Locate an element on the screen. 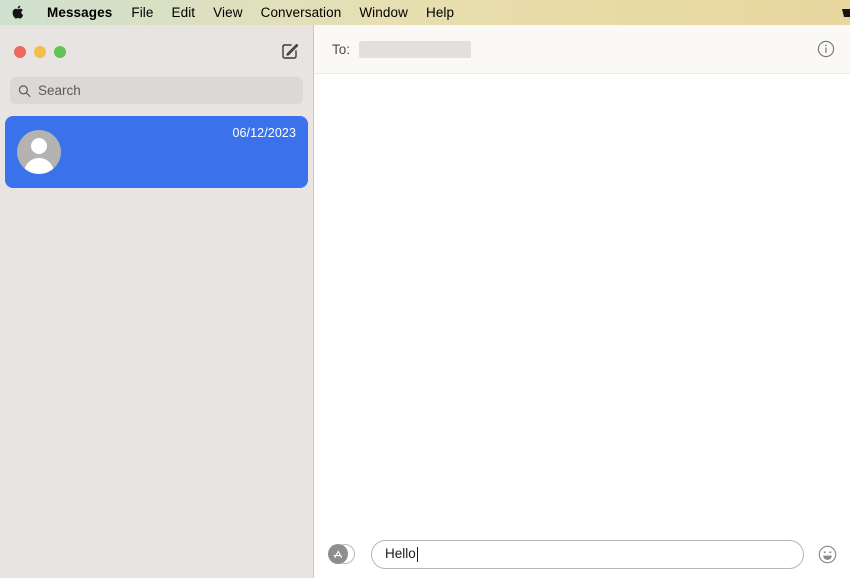 The width and height of the screenshot is (850, 578). conversation-list: 06/12/2023 is located at coordinates (156, 152).